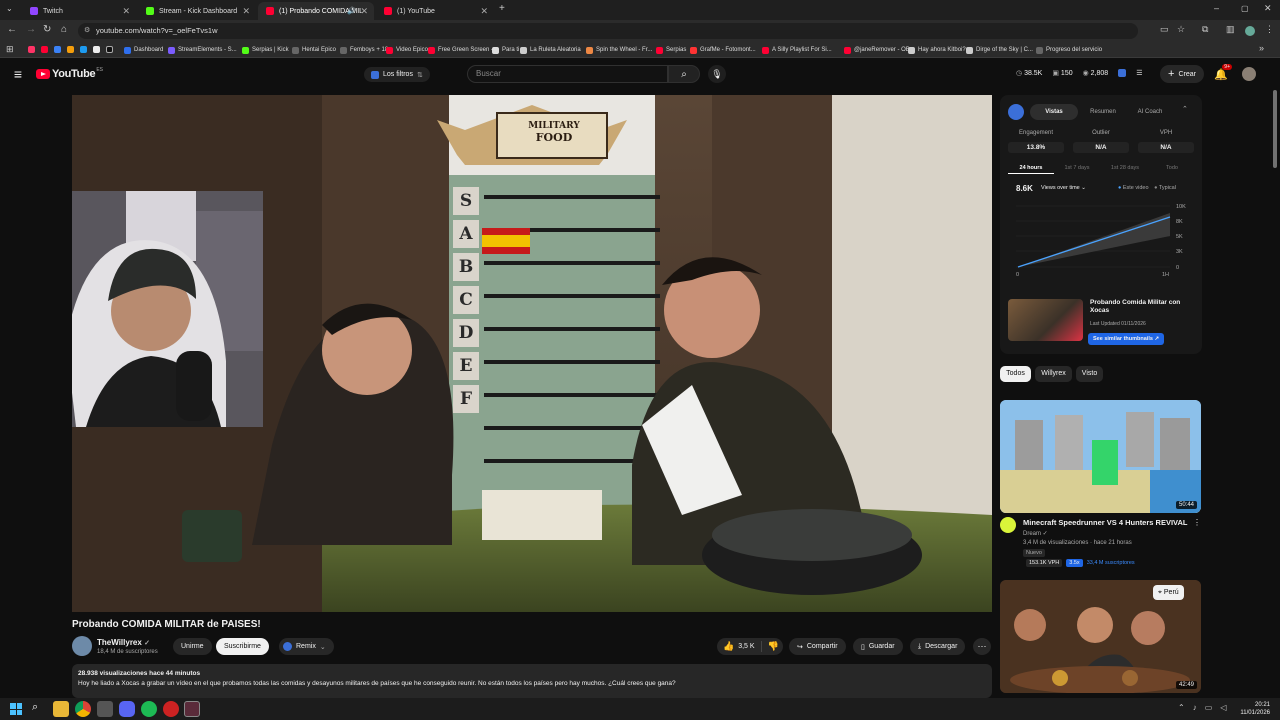  What do you see at coordinates (87, 31) in the screenshot?
I see `site-info-icon: ⚙` at bounding box center [87, 31].